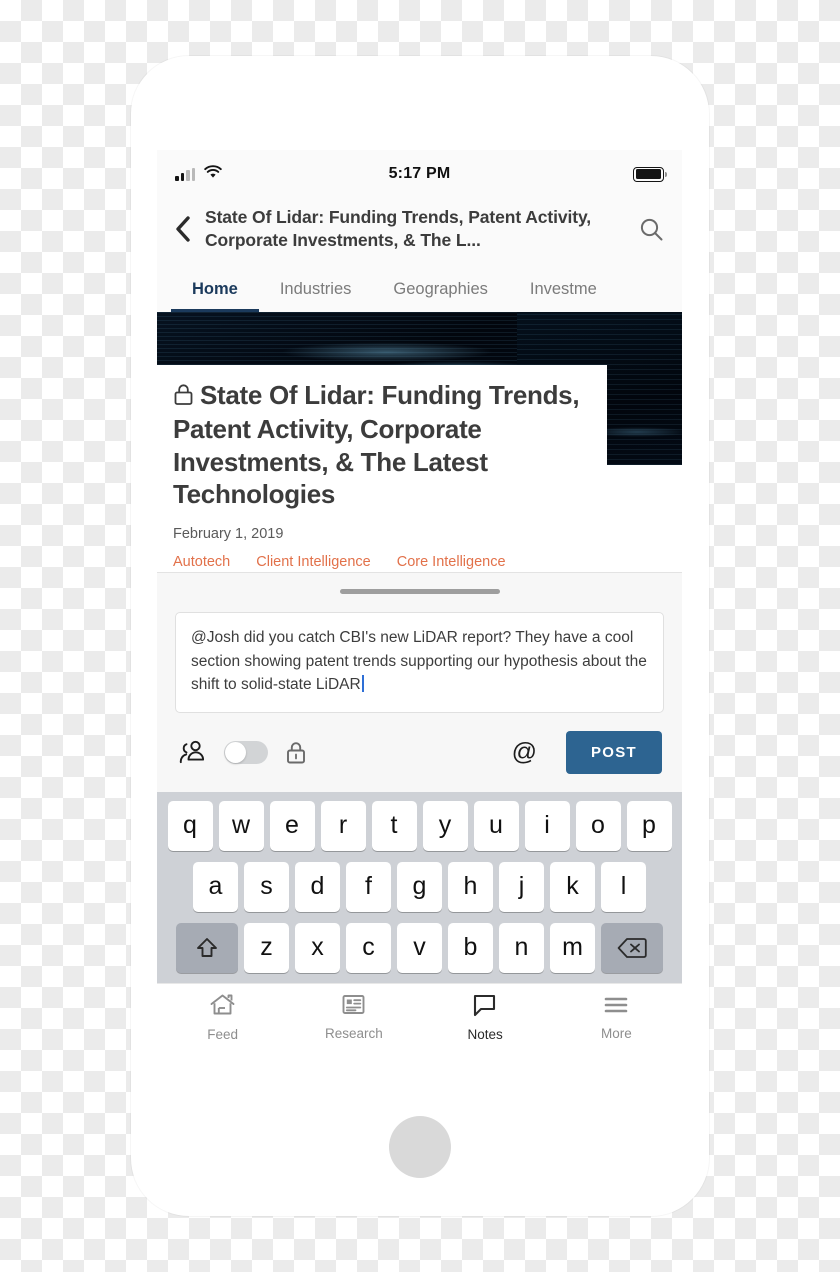 This screenshot has height=1272, width=840. What do you see at coordinates (317, 947) in the screenshot?
I see `key-x: x` at bounding box center [317, 947].